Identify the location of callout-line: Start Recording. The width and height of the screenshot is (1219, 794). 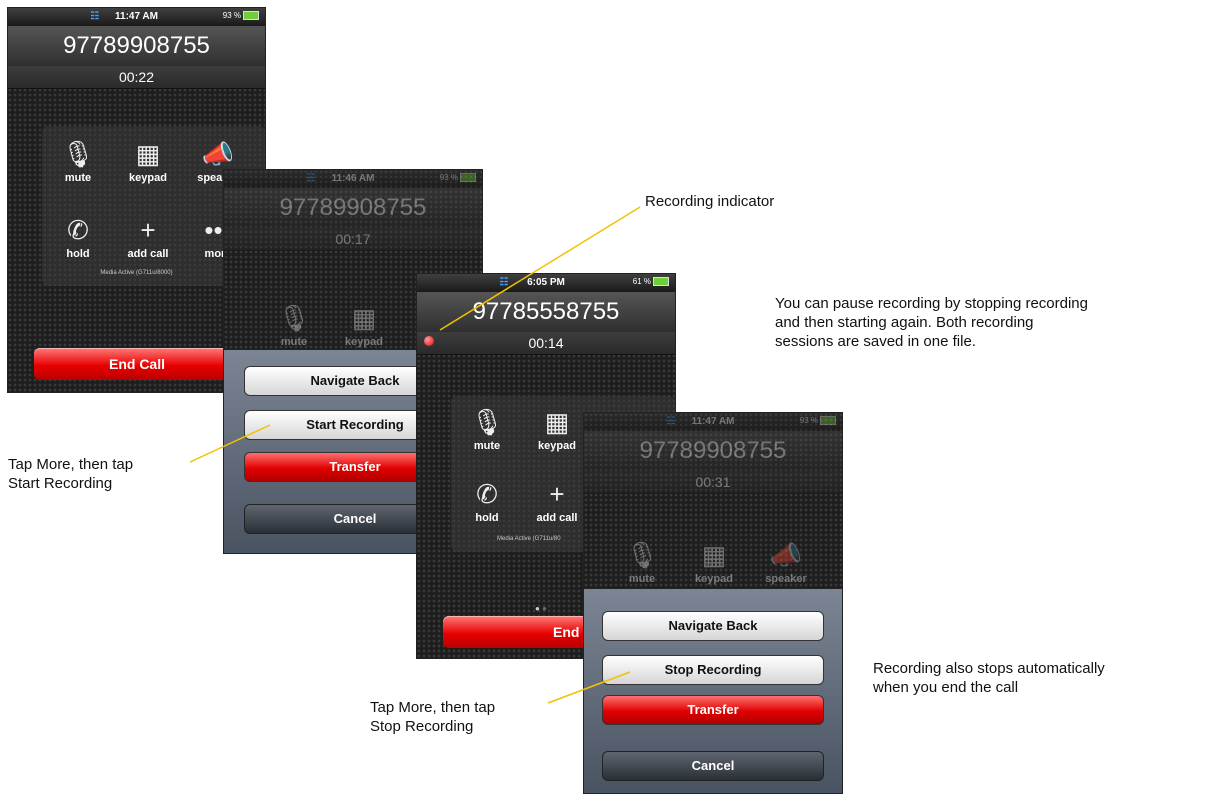
(60, 483).